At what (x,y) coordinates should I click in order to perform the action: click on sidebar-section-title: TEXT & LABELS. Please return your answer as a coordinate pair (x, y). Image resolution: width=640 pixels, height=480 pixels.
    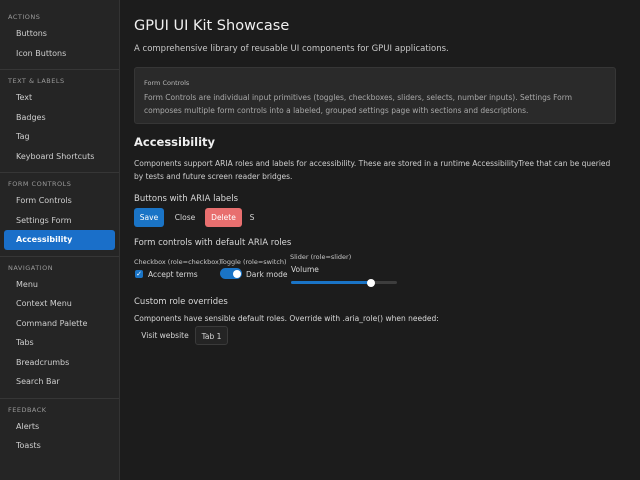
    Looking at the image, I should click on (36, 81).